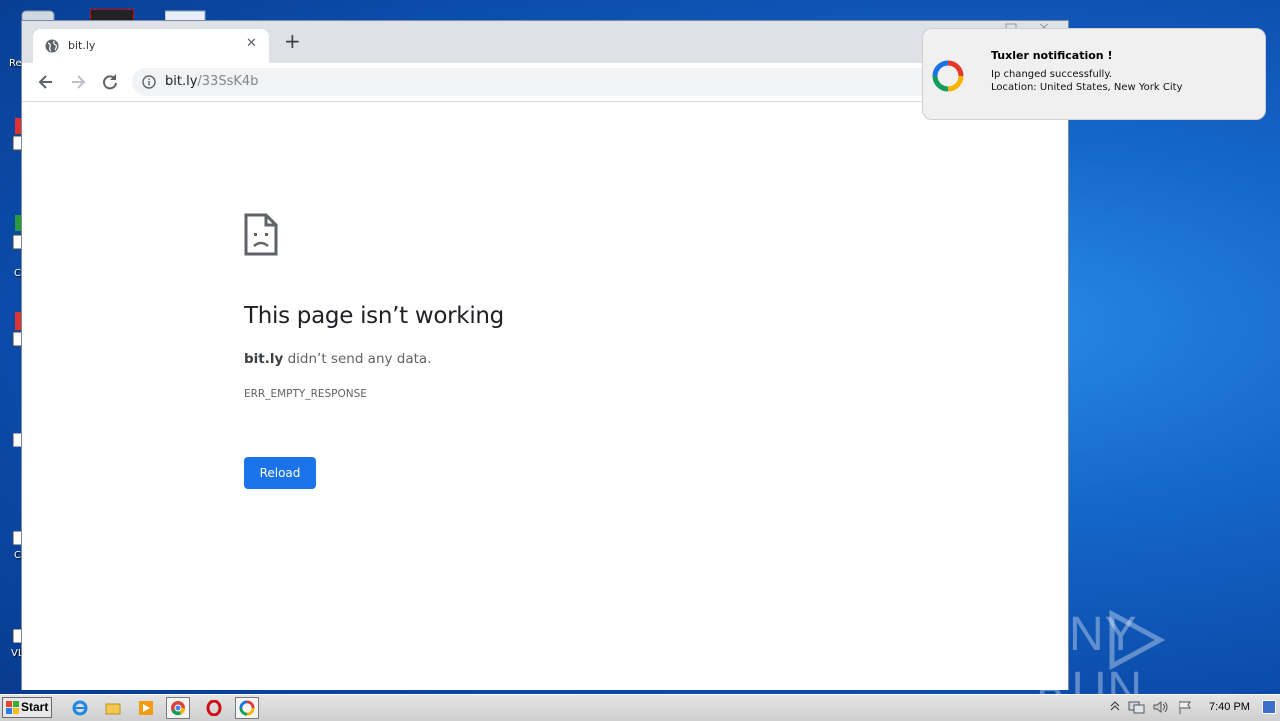 This screenshot has height=721, width=1280. What do you see at coordinates (264, 359) in the screenshot?
I see `error-host: bit.ly` at bounding box center [264, 359].